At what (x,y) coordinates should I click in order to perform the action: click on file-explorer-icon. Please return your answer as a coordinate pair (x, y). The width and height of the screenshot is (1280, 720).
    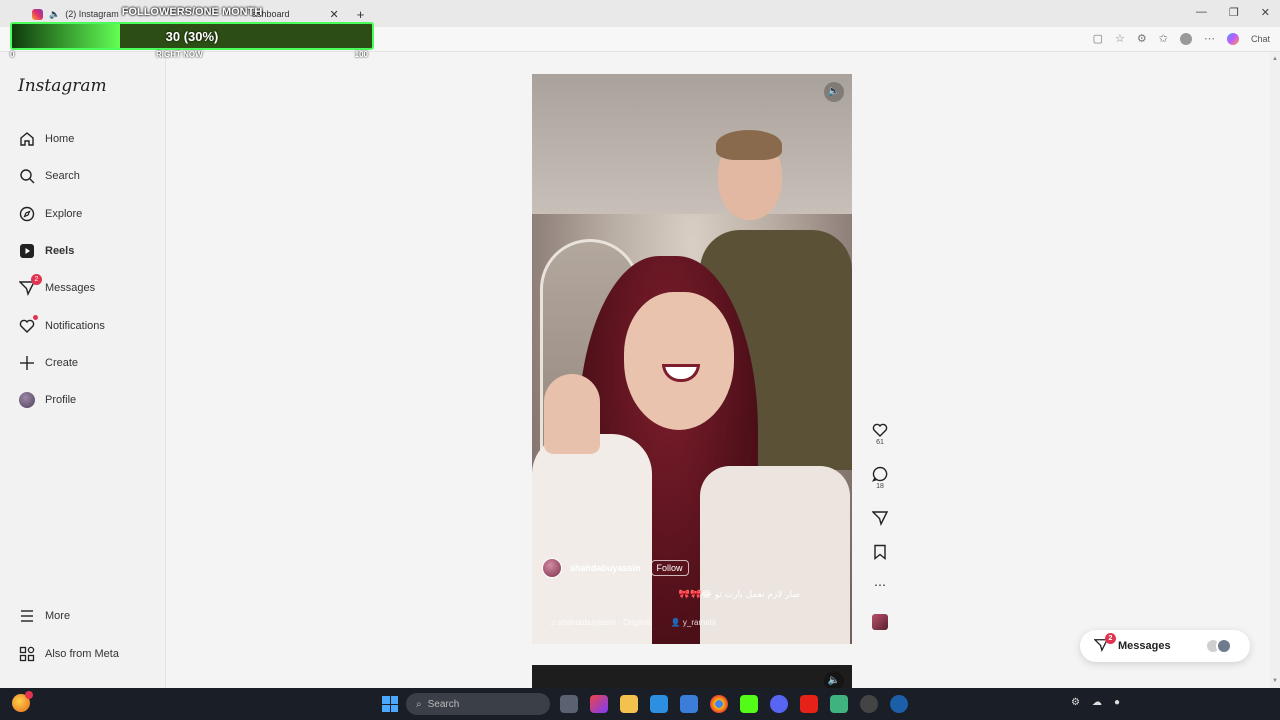
    Looking at the image, I should click on (629, 704).